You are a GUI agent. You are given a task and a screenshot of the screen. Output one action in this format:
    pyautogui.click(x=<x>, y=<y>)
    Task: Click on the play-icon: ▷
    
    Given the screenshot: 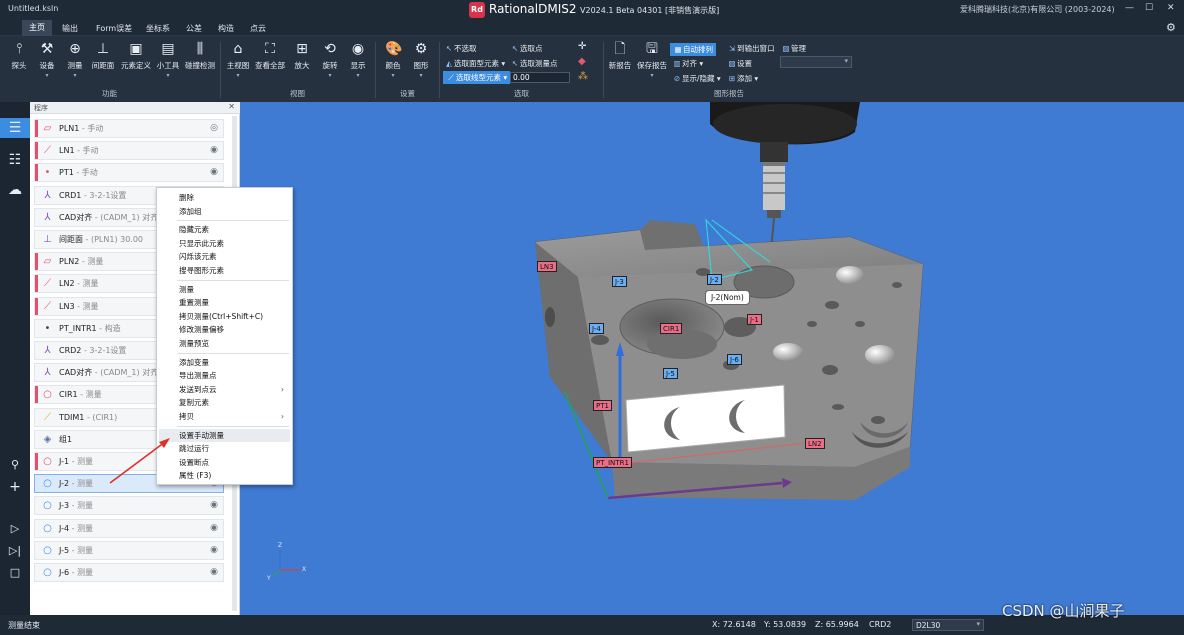 What is the action you would take?
    pyautogui.click(x=15, y=529)
    